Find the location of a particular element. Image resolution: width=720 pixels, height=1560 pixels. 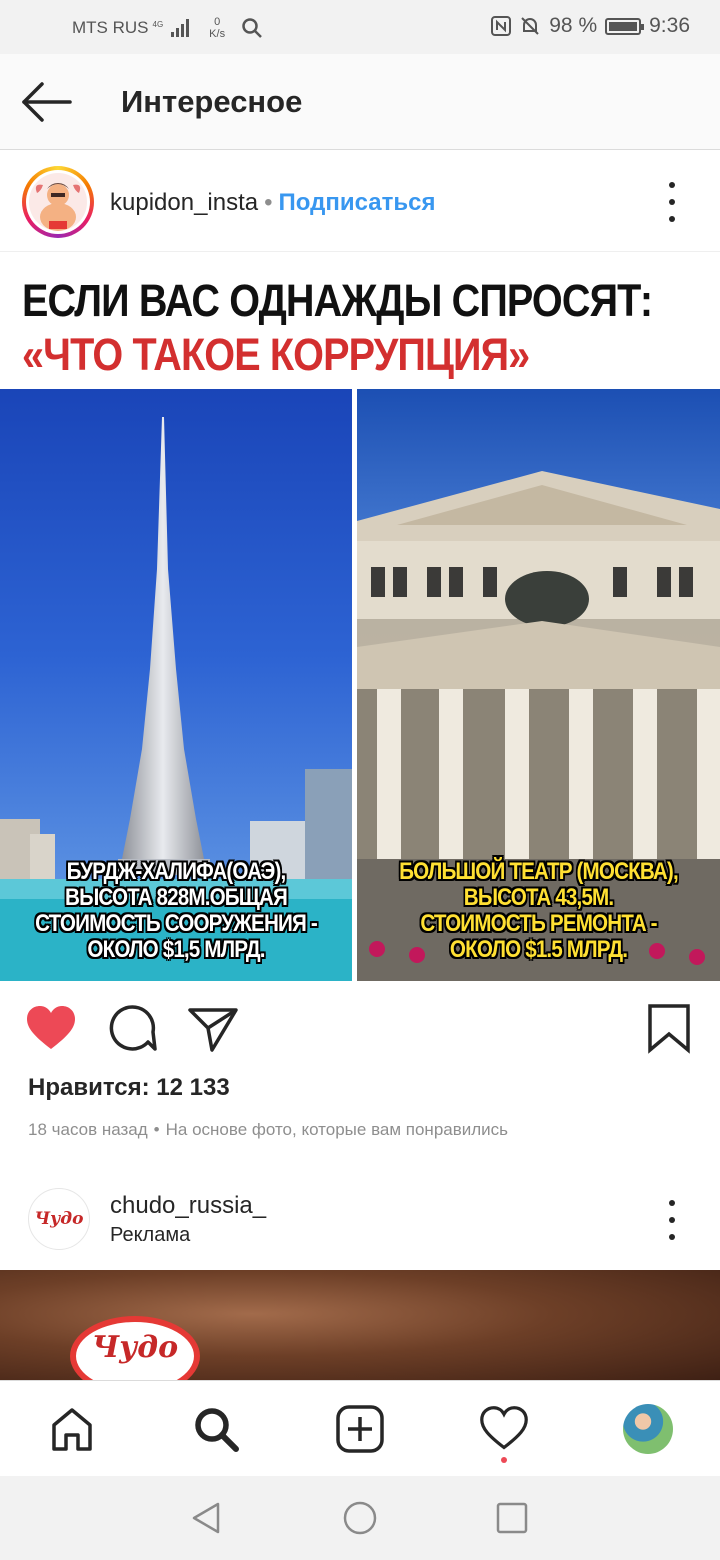

status-left: MTS RUS 4G 0 K/s is located at coordinates (167, 28).